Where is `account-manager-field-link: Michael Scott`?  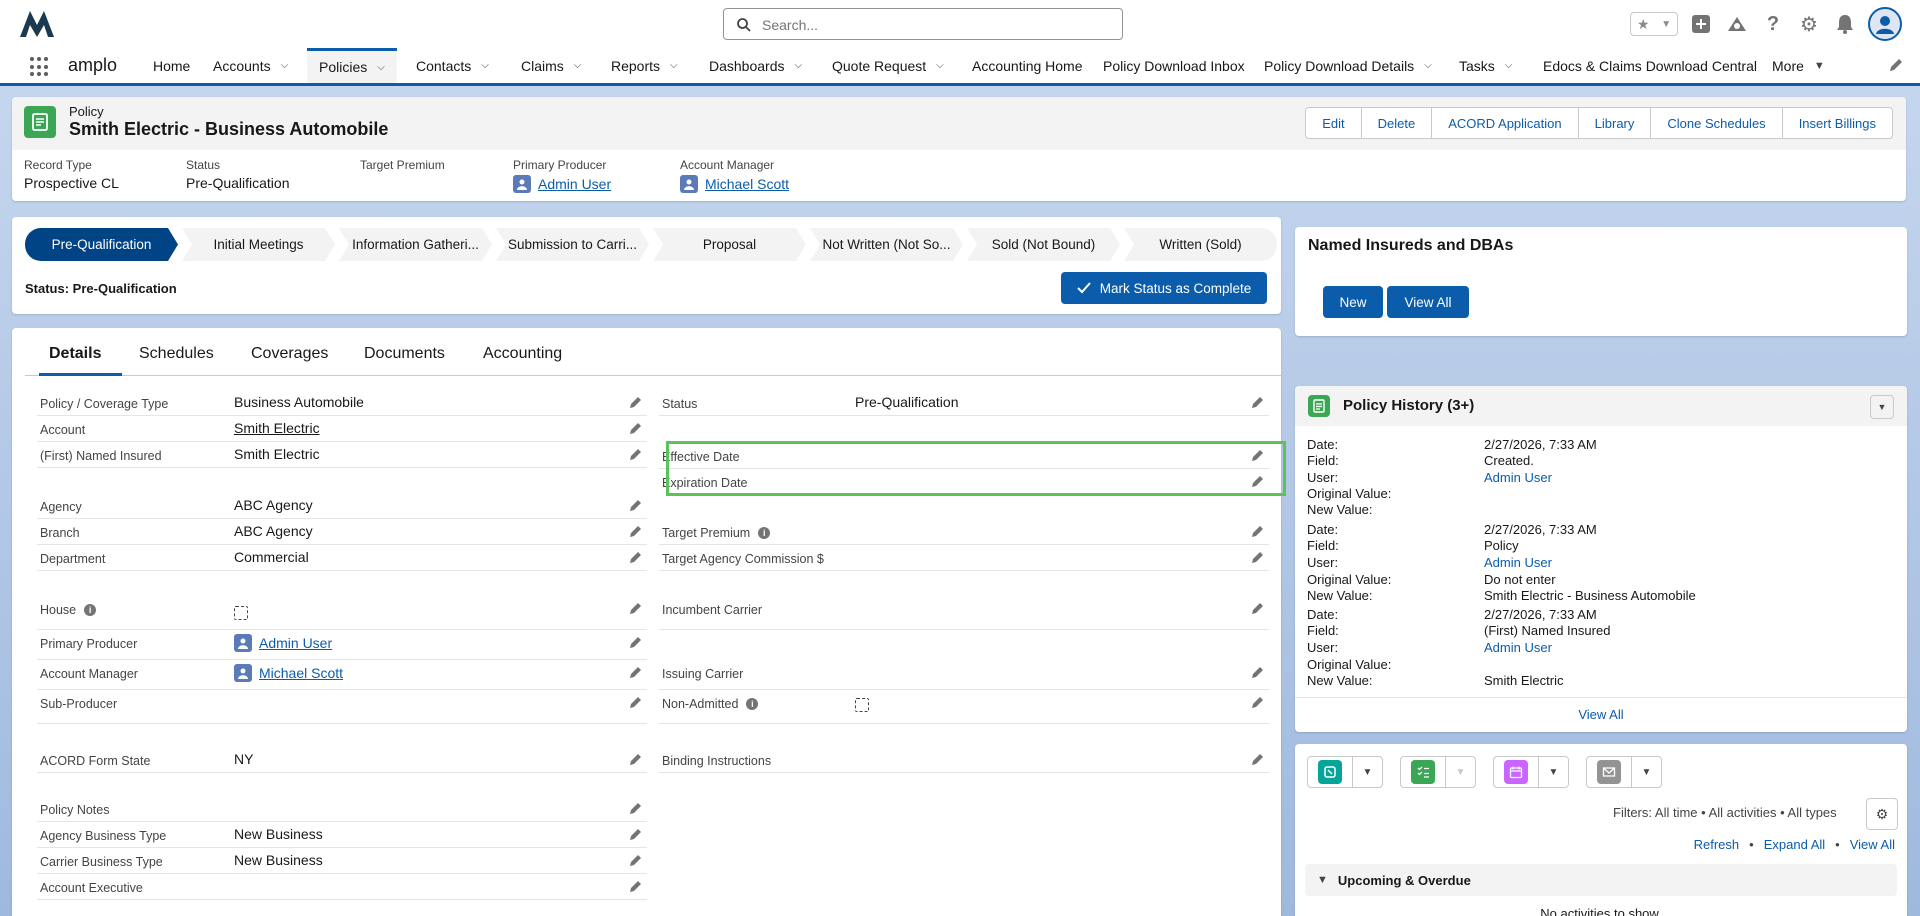 account-manager-field-link: Michael Scott is located at coordinates (301, 673).